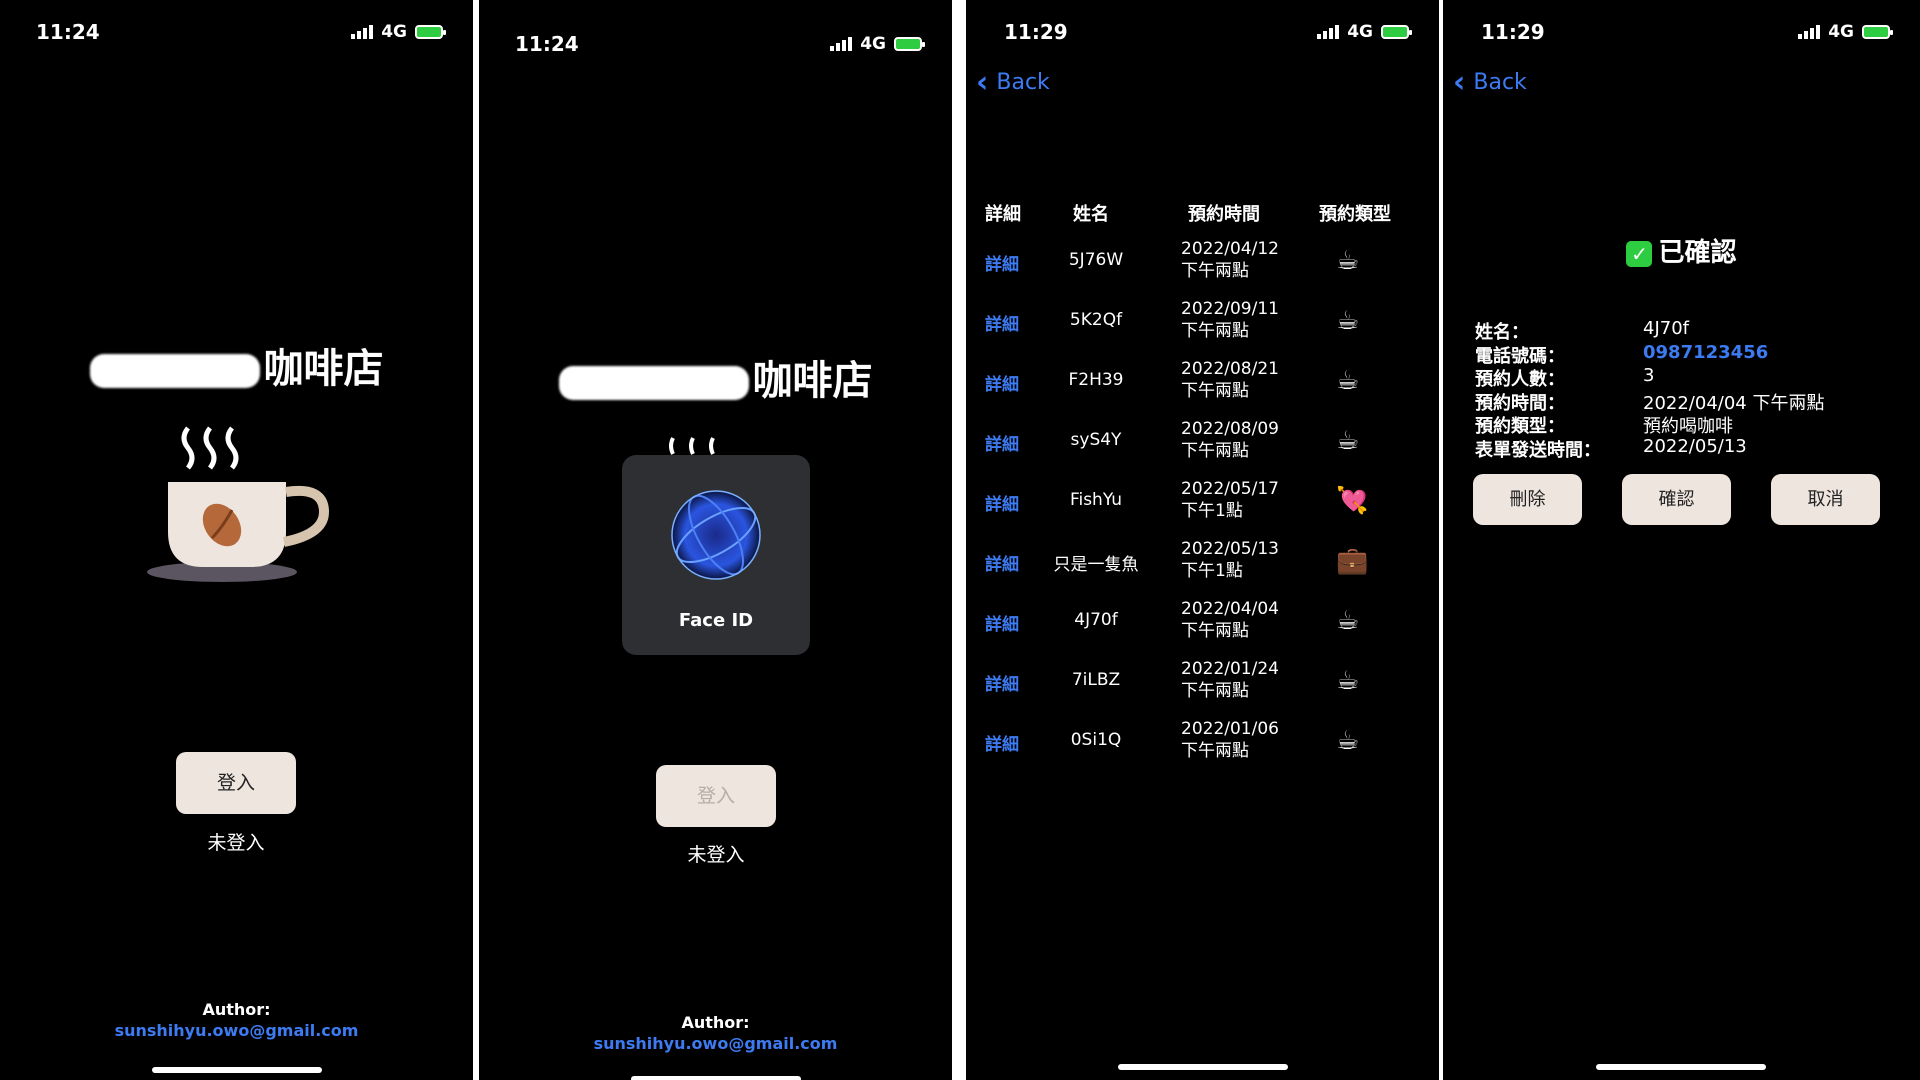  I want to click on table-row: 詳細 4J70f 2022/04/04 下午兩點 ☕, so click(1202, 626).